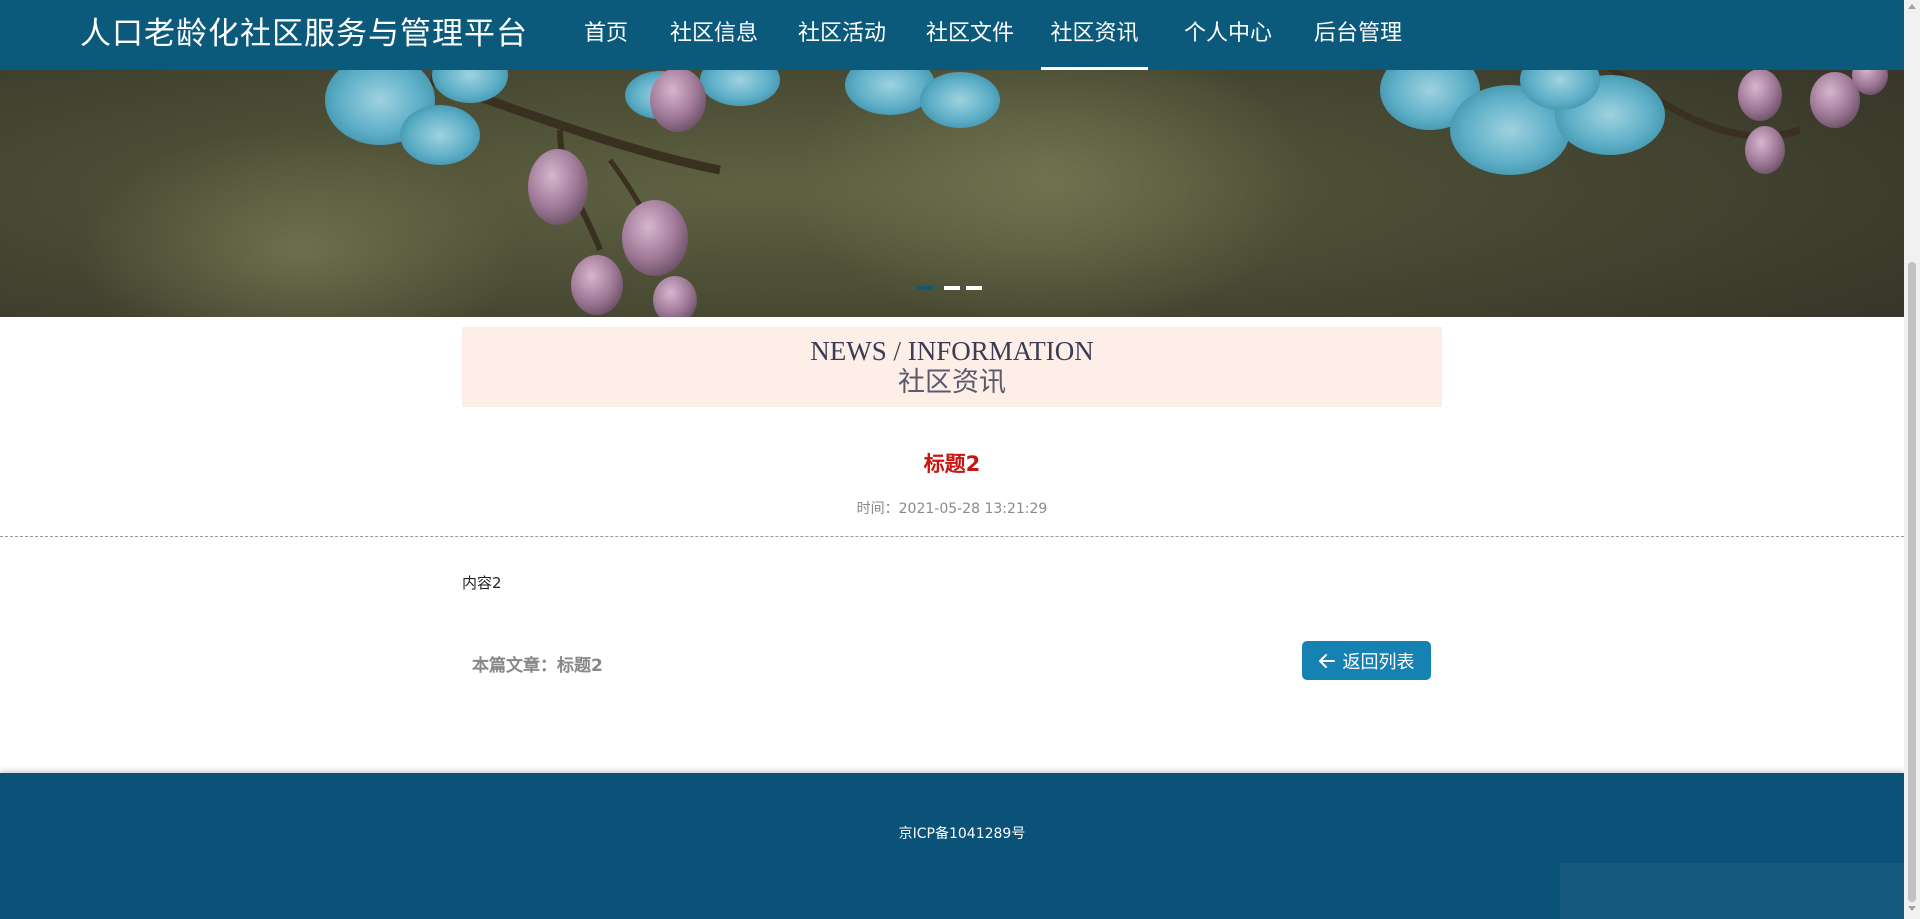 The height and width of the screenshot is (919, 1920). Describe the element at coordinates (960, 833) in the screenshot. I see `footer-icp: 京ICP备1041289号` at that location.